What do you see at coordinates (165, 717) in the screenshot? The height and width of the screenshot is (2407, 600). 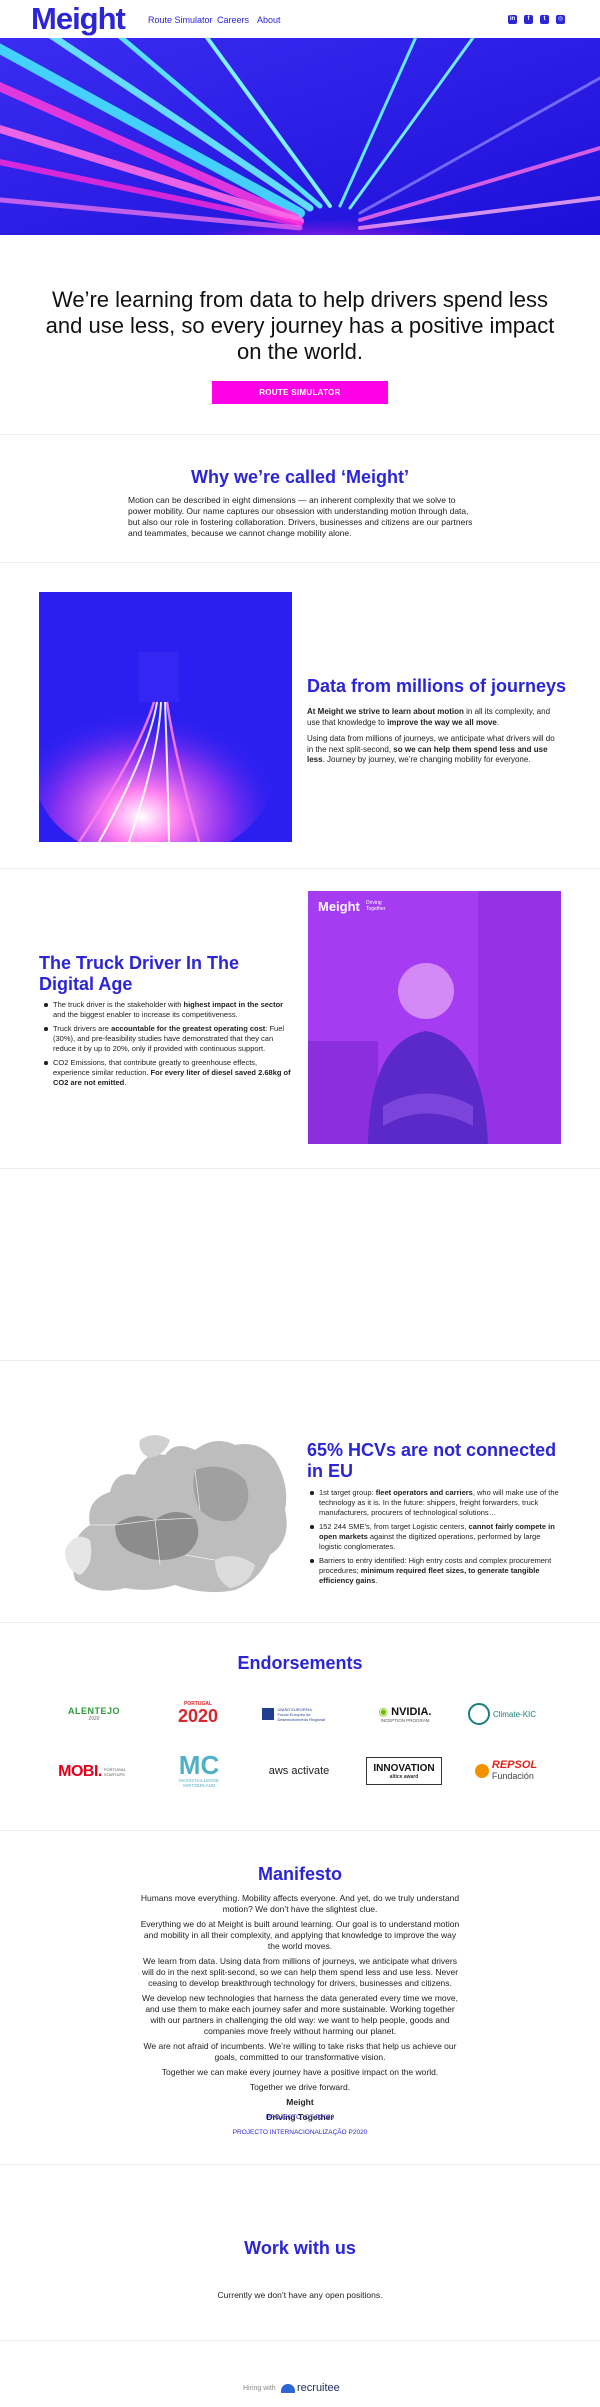 I see `road-lights-image` at bounding box center [165, 717].